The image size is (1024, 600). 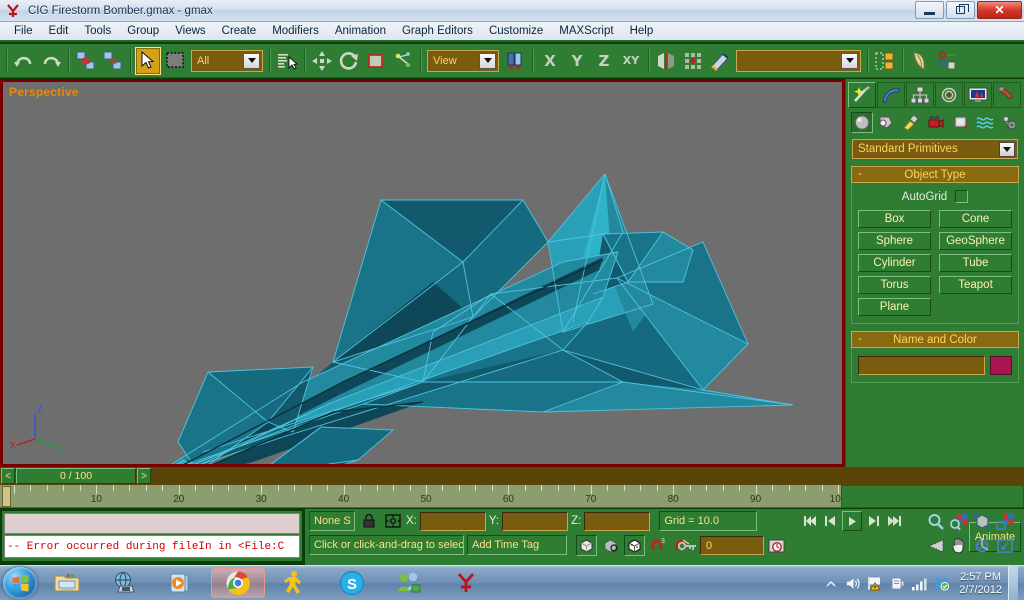 I want to click on current-frame-input: 0, so click(x=732, y=545).